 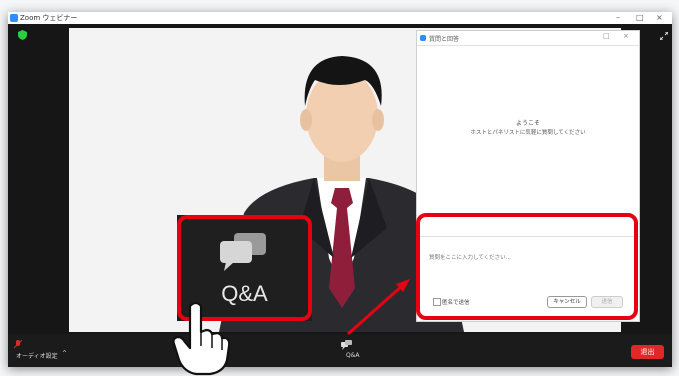 What do you see at coordinates (444, 39) in the screenshot?
I see `qa-panel-title: 質問と回答` at bounding box center [444, 39].